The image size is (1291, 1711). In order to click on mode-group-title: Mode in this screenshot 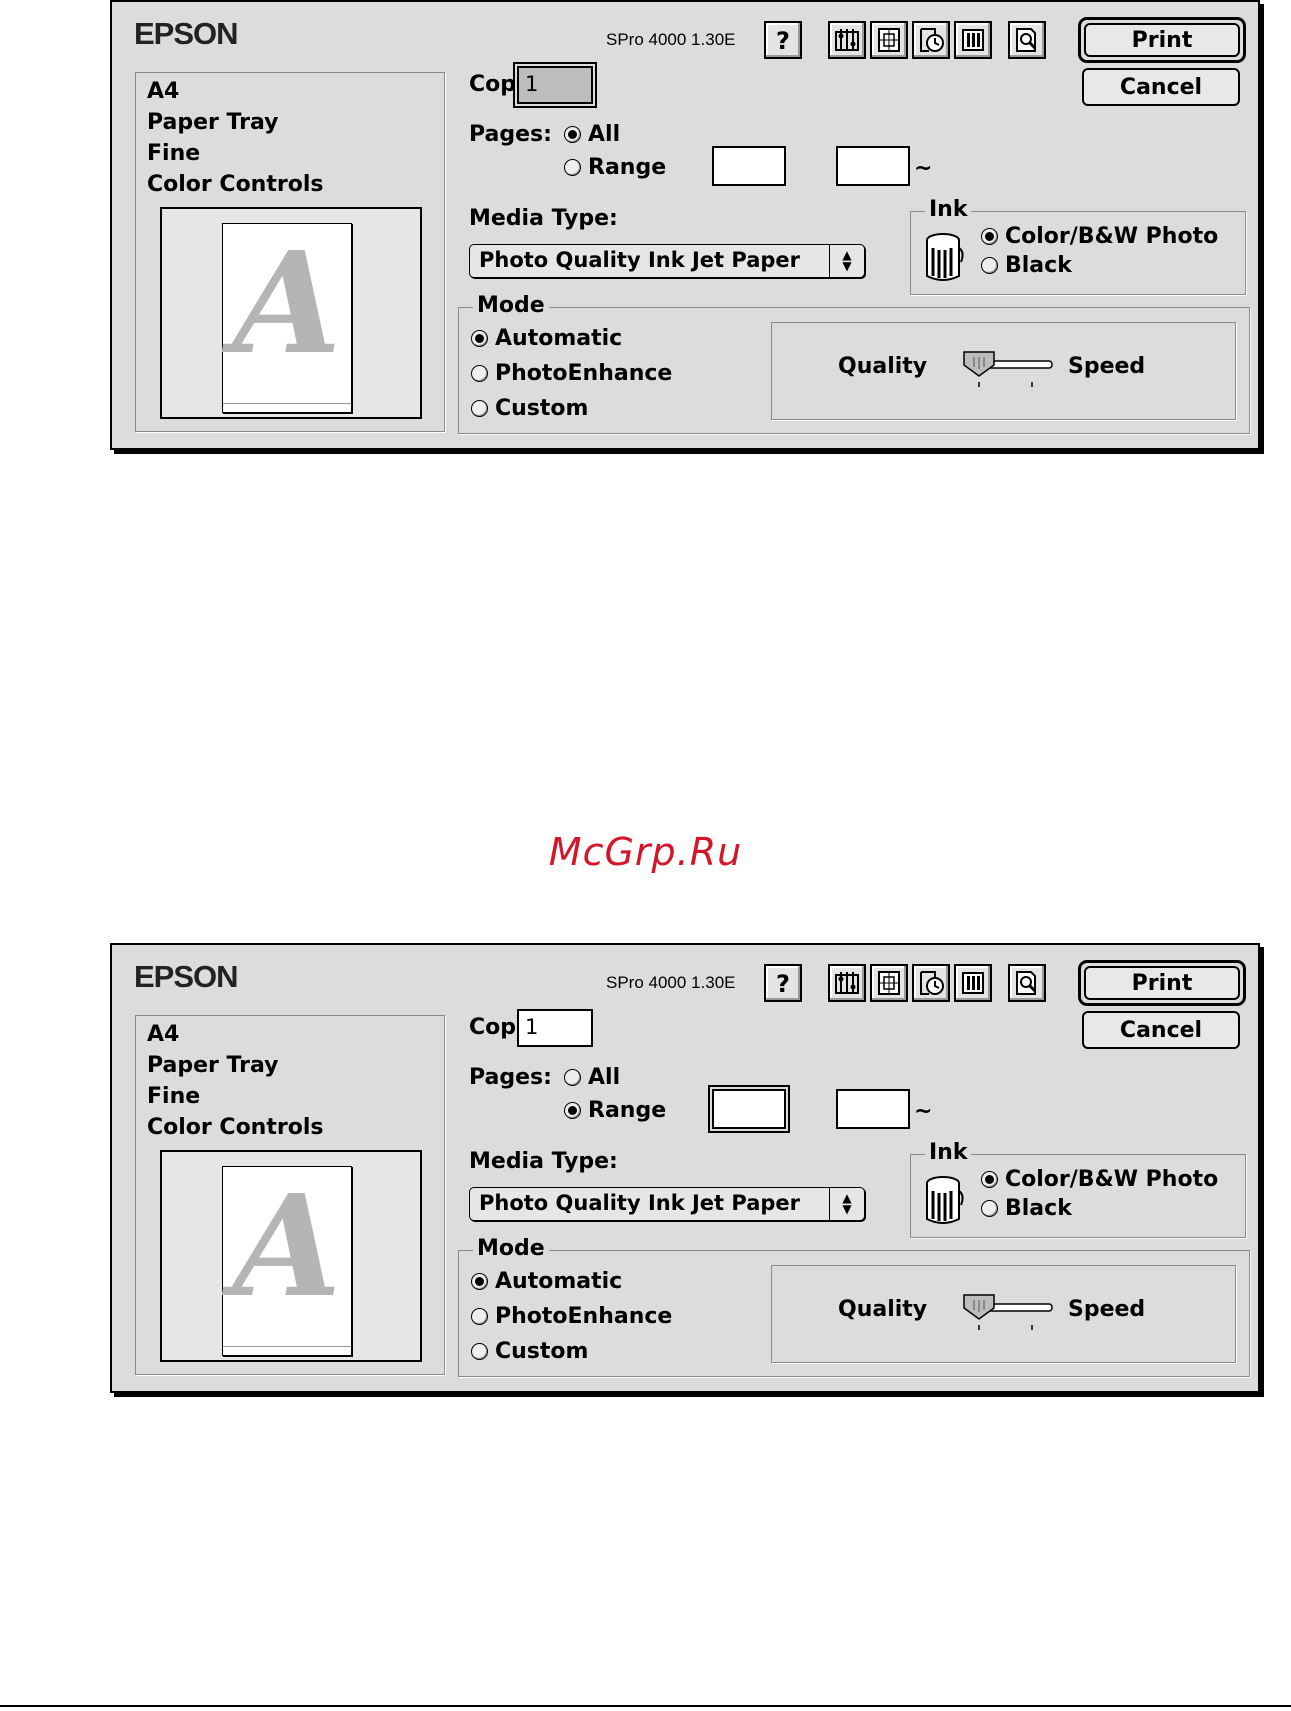, I will do `click(511, 305)`.